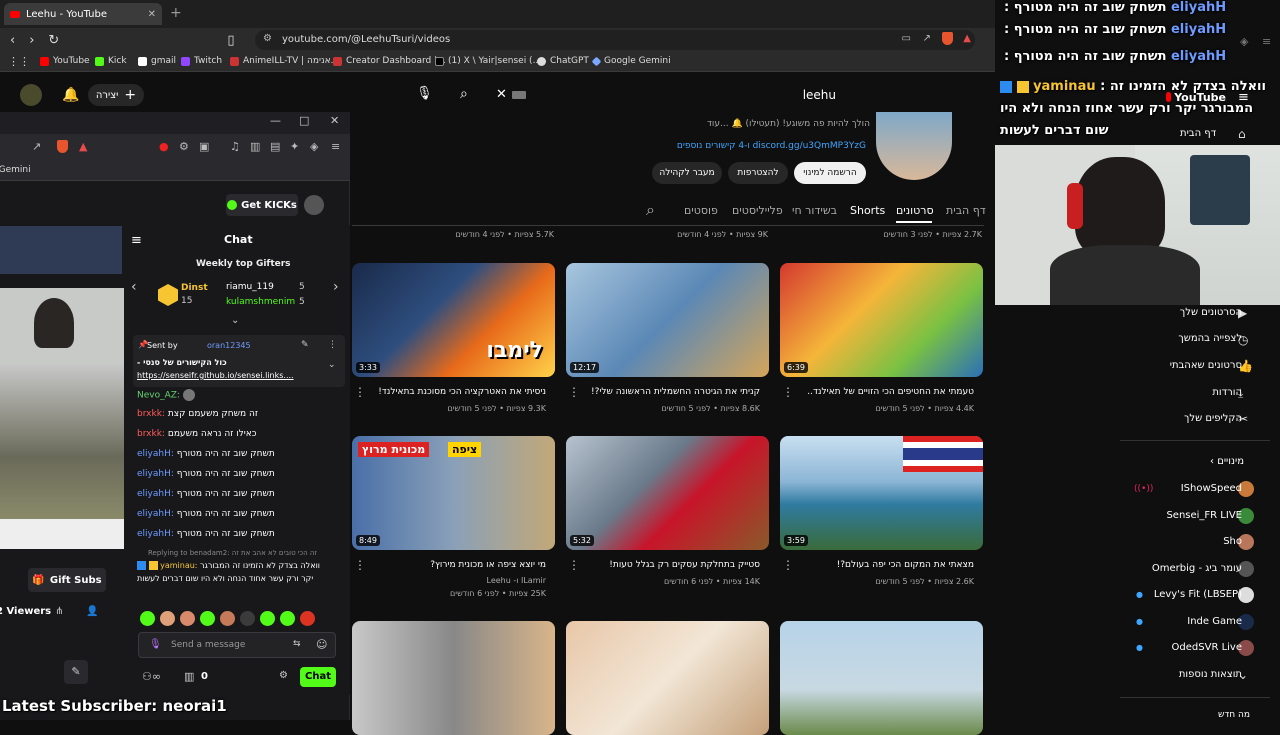  What do you see at coordinates (453, 493) in the screenshot?
I see `video-thumbnail: מכונית מרוץ ציפה 8:49` at bounding box center [453, 493].